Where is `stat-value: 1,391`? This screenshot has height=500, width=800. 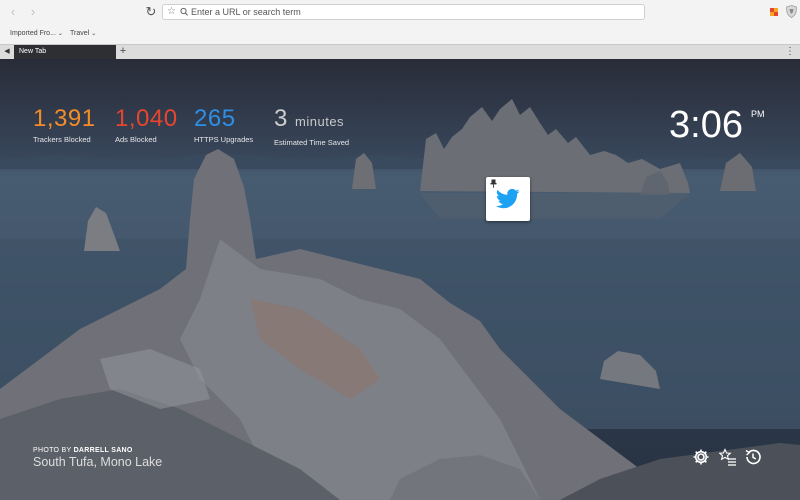 stat-value: 1,391 is located at coordinates (64, 118).